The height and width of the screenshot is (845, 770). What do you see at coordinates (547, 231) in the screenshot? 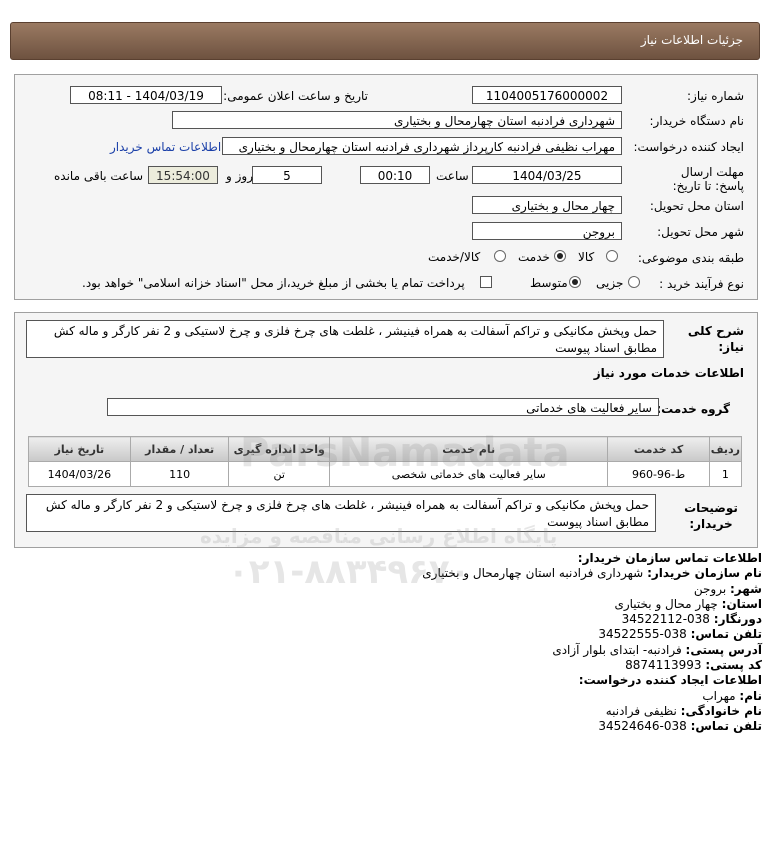
I see `delivery-city-field: بروجن` at bounding box center [547, 231].